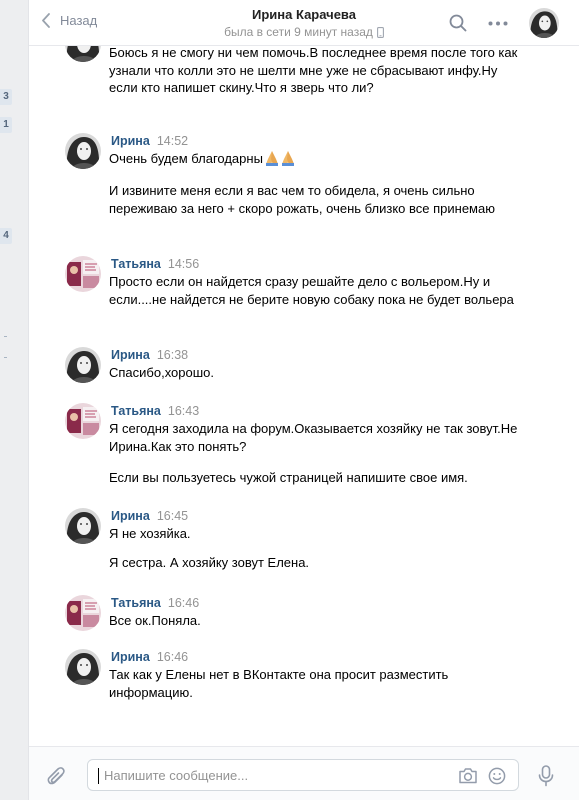 The image size is (579, 800). I want to click on message-time: 16:45, so click(172, 516).